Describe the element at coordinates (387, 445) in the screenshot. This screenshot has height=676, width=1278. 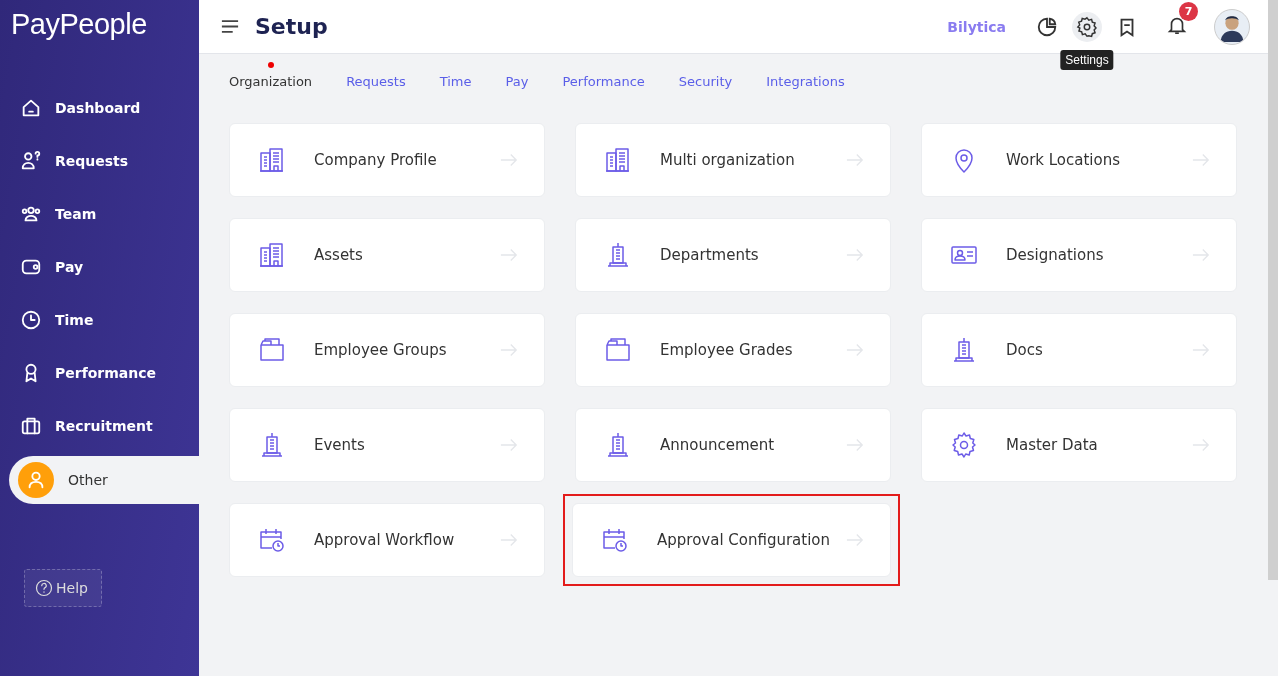
I see `setup-card: Events` at that location.